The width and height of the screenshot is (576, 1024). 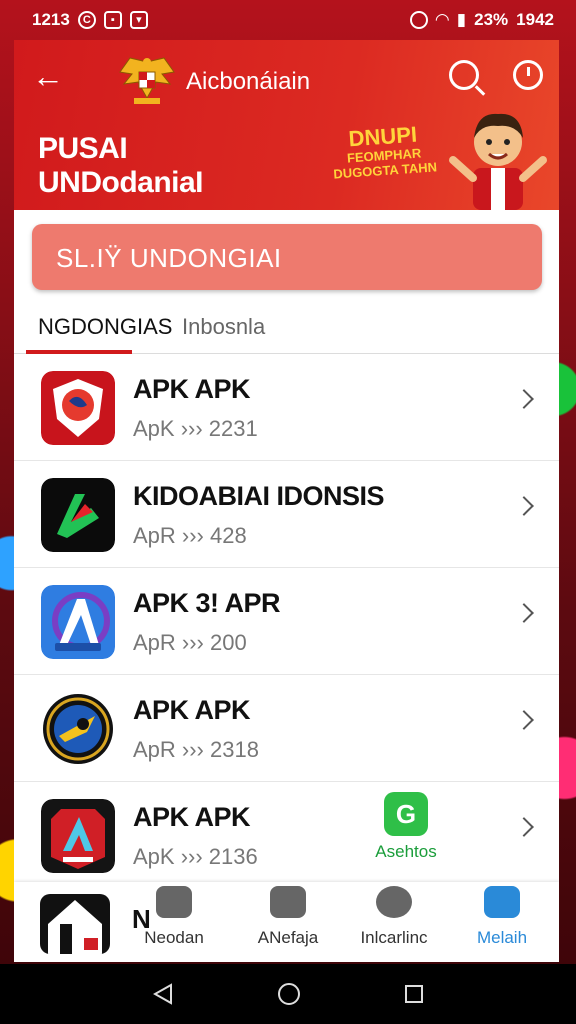 What do you see at coordinates (418, 20) in the screenshot?
I see `alarm-icon` at bounding box center [418, 20].